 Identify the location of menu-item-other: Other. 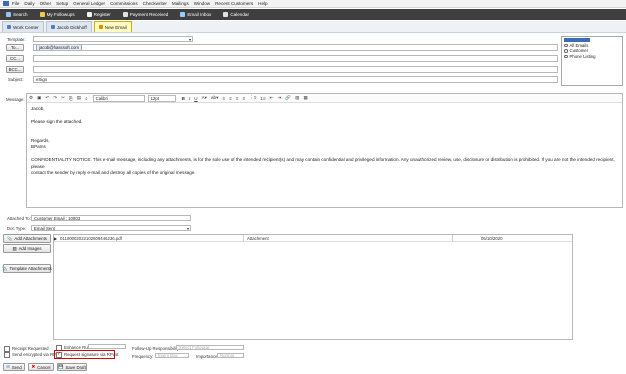
(46, 3).